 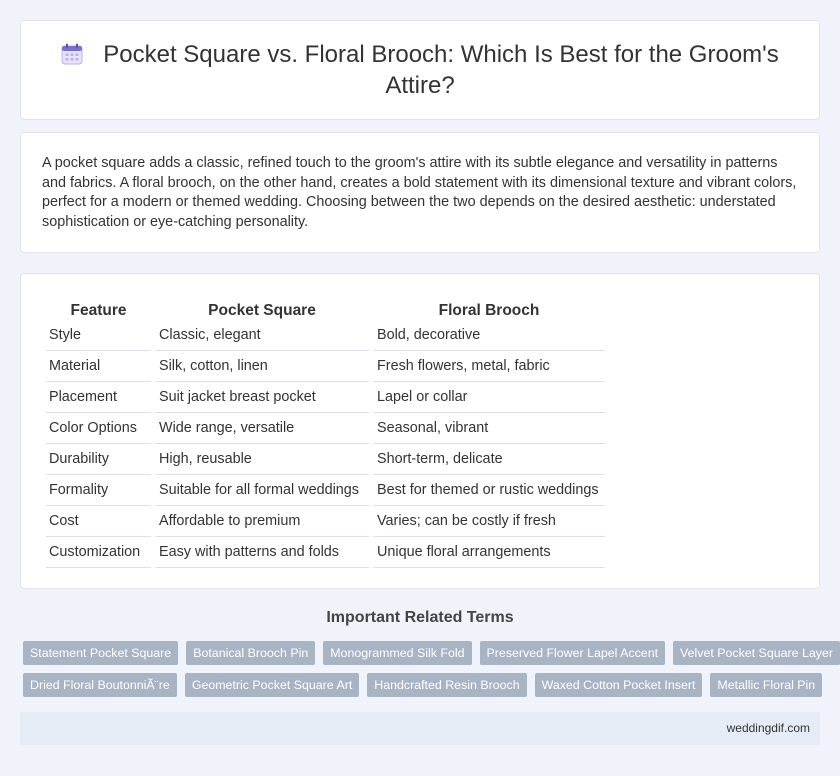 What do you see at coordinates (262, 397) in the screenshot?
I see `row-pocket-square-cell: Suit jacket breast pocket` at bounding box center [262, 397].